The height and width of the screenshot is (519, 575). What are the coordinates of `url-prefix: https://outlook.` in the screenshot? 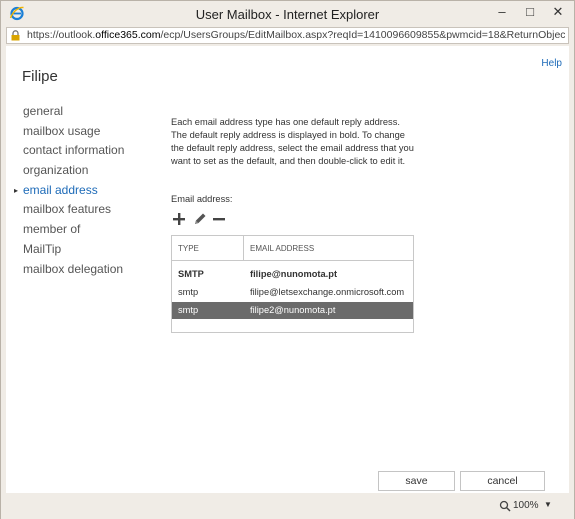 It's located at (61, 35).